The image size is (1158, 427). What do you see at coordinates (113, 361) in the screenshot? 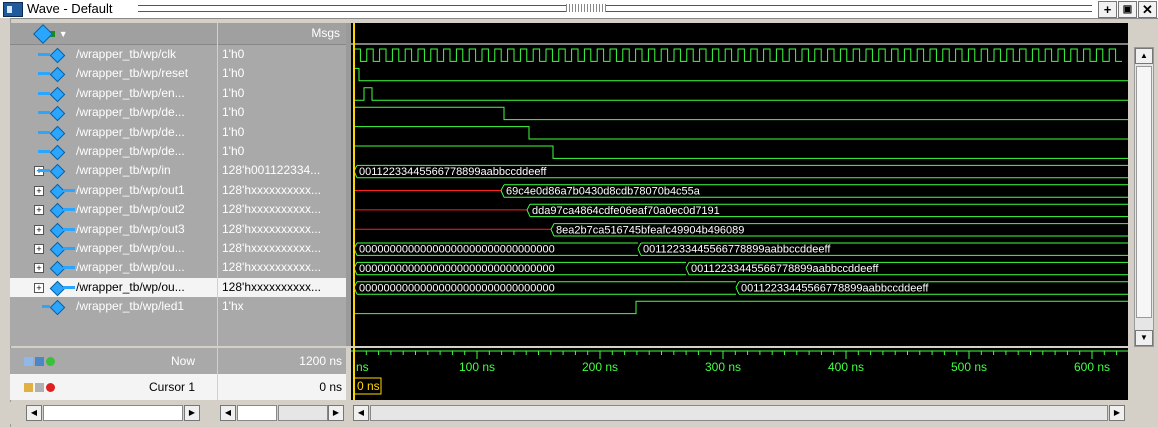
I see `now-row: Now` at bounding box center [113, 361].